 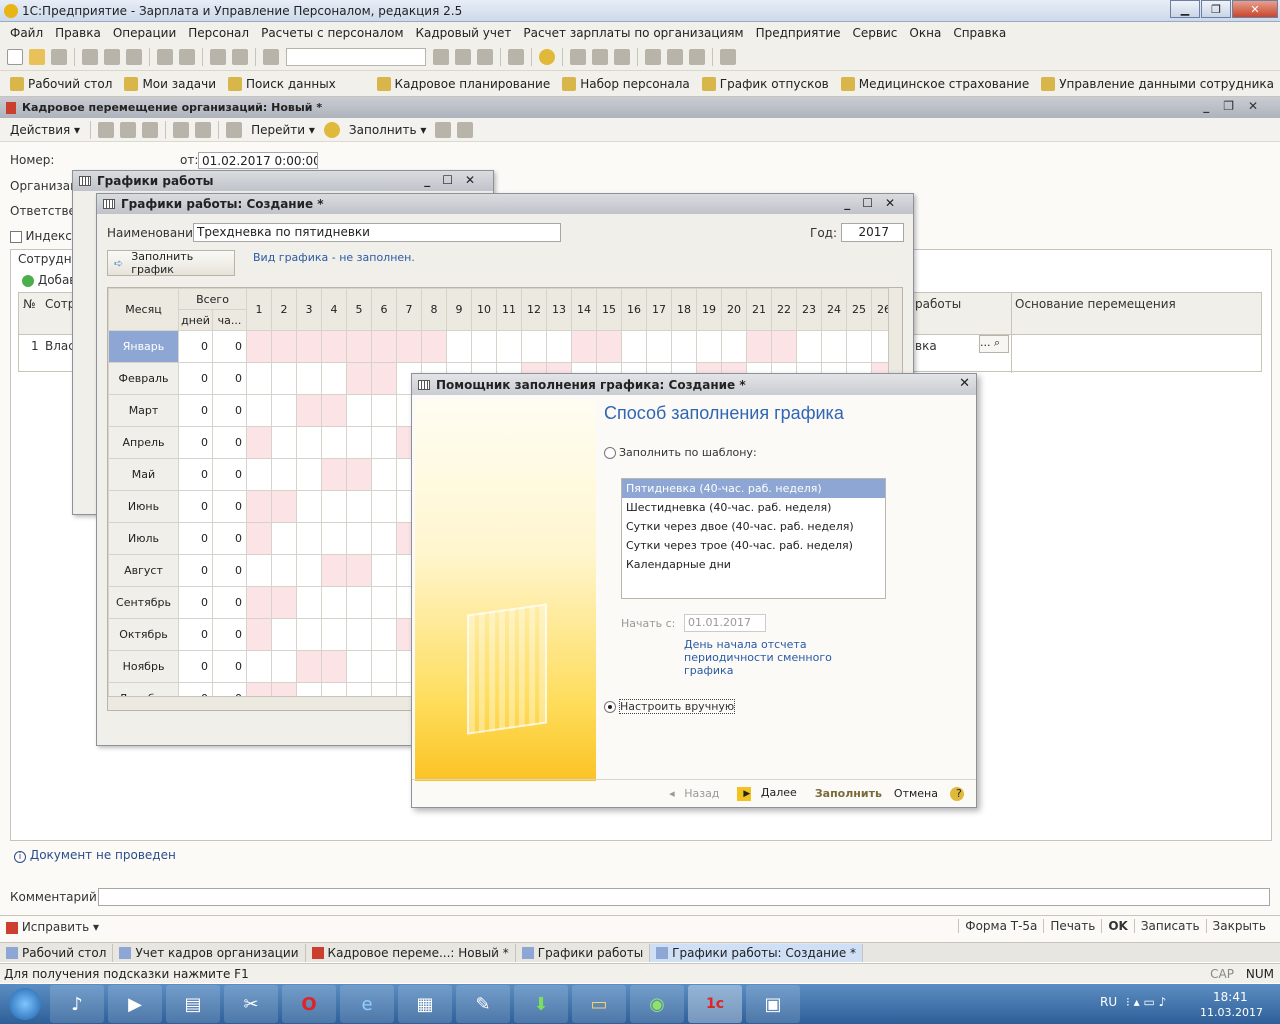 What do you see at coordinates (455, 180) in the screenshot?
I see `window-controls: _☐✕` at bounding box center [455, 180].